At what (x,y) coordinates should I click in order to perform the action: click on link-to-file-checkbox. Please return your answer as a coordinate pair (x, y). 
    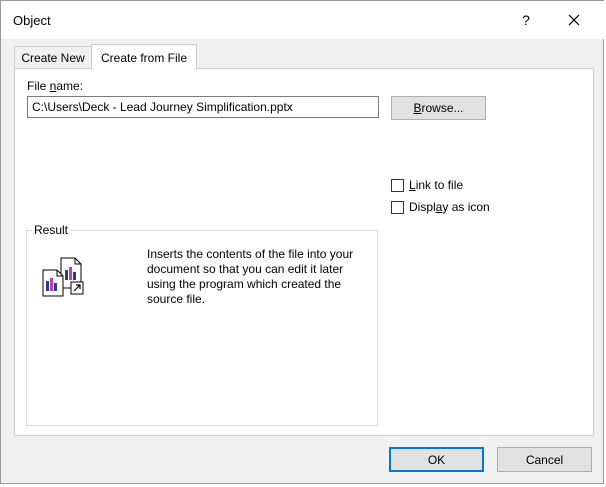
    Looking at the image, I should click on (397, 185).